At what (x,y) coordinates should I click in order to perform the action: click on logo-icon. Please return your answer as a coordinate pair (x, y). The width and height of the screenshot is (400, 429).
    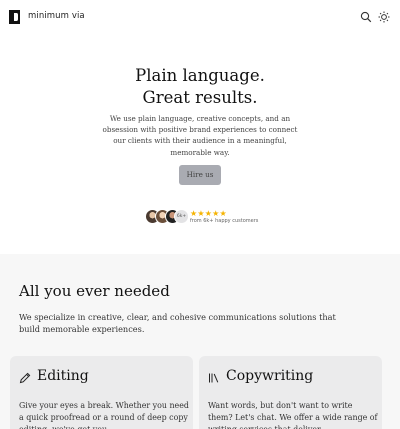
    Looking at the image, I should click on (14, 17).